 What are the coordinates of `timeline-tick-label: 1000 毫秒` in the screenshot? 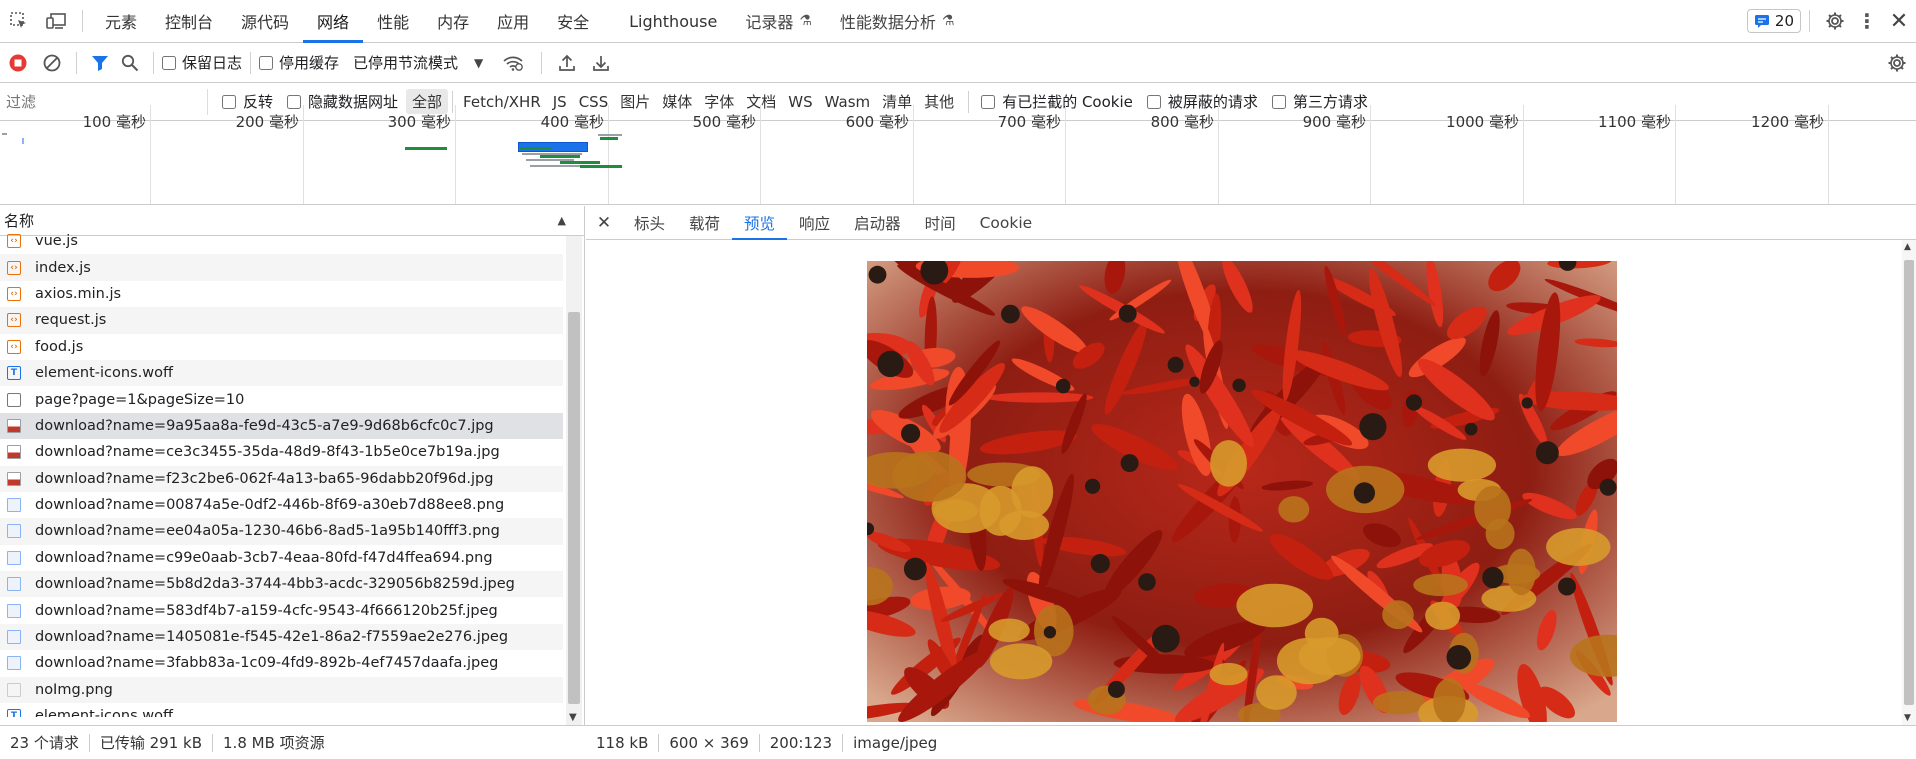 It's located at (1482, 122).